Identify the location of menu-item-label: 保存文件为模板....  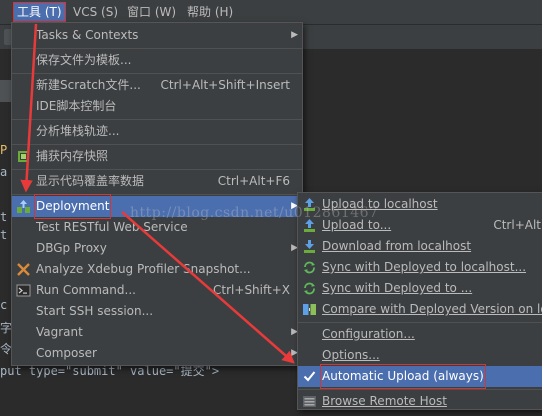
(84, 60).